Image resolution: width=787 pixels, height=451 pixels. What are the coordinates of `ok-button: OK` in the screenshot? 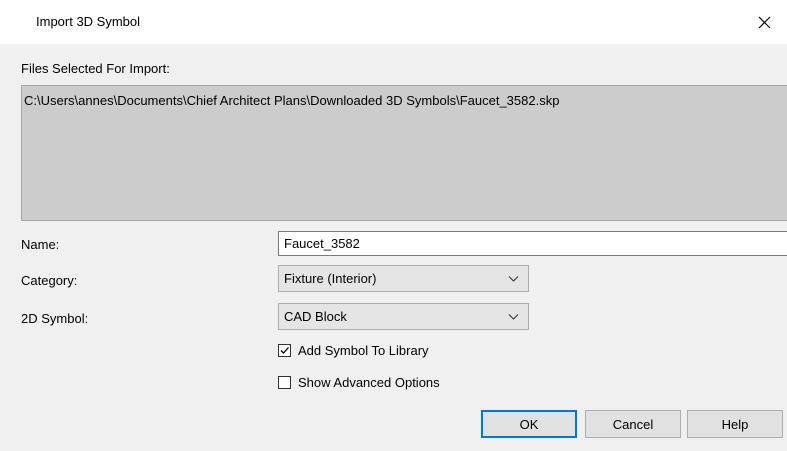 It's located at (529, 424).